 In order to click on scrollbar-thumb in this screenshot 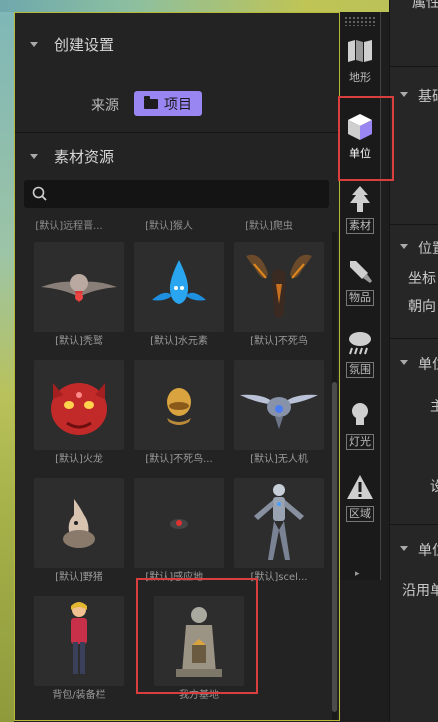, I will do `click(334, 547)`.